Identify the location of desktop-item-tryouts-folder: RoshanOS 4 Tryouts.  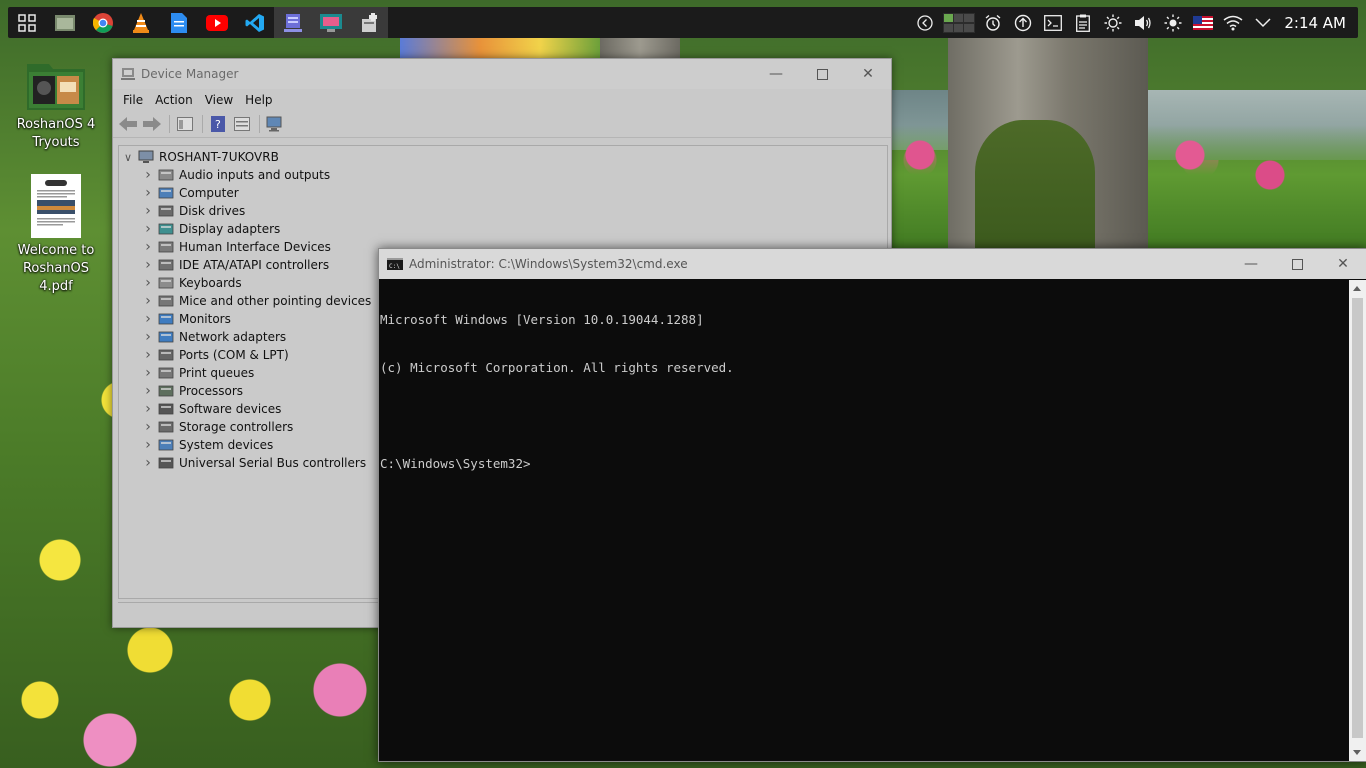
(56, 106).